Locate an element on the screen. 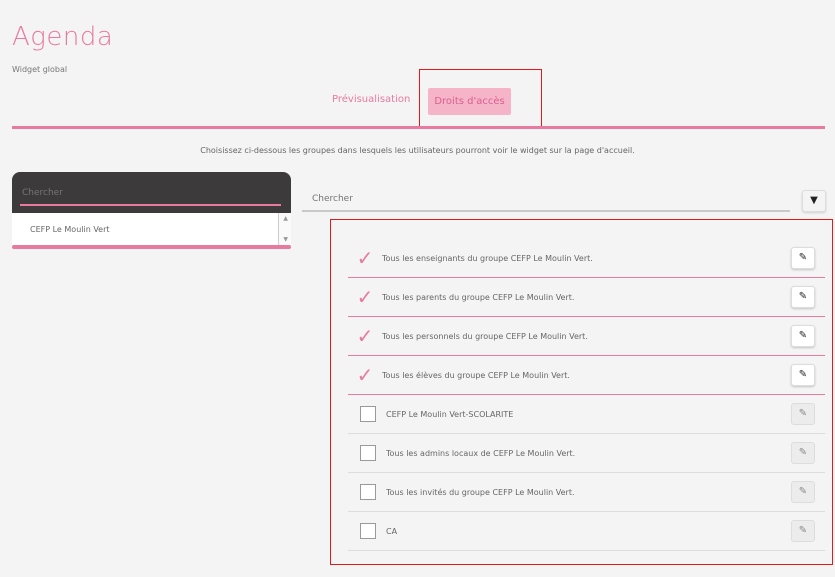 This screenshot has height=577, width=835. structure-panel: CEFP Le Moulin Vert ▲ ▼ is located at coordinates (151, 210).